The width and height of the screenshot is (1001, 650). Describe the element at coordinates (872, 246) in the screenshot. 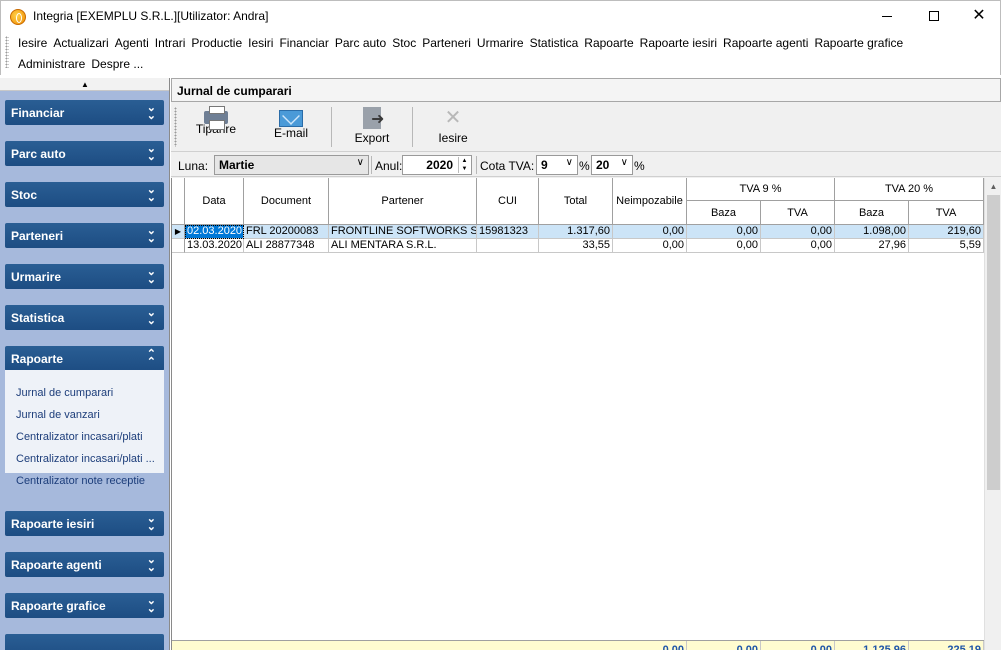

I see `cell-baza20: 27,96` at that location.